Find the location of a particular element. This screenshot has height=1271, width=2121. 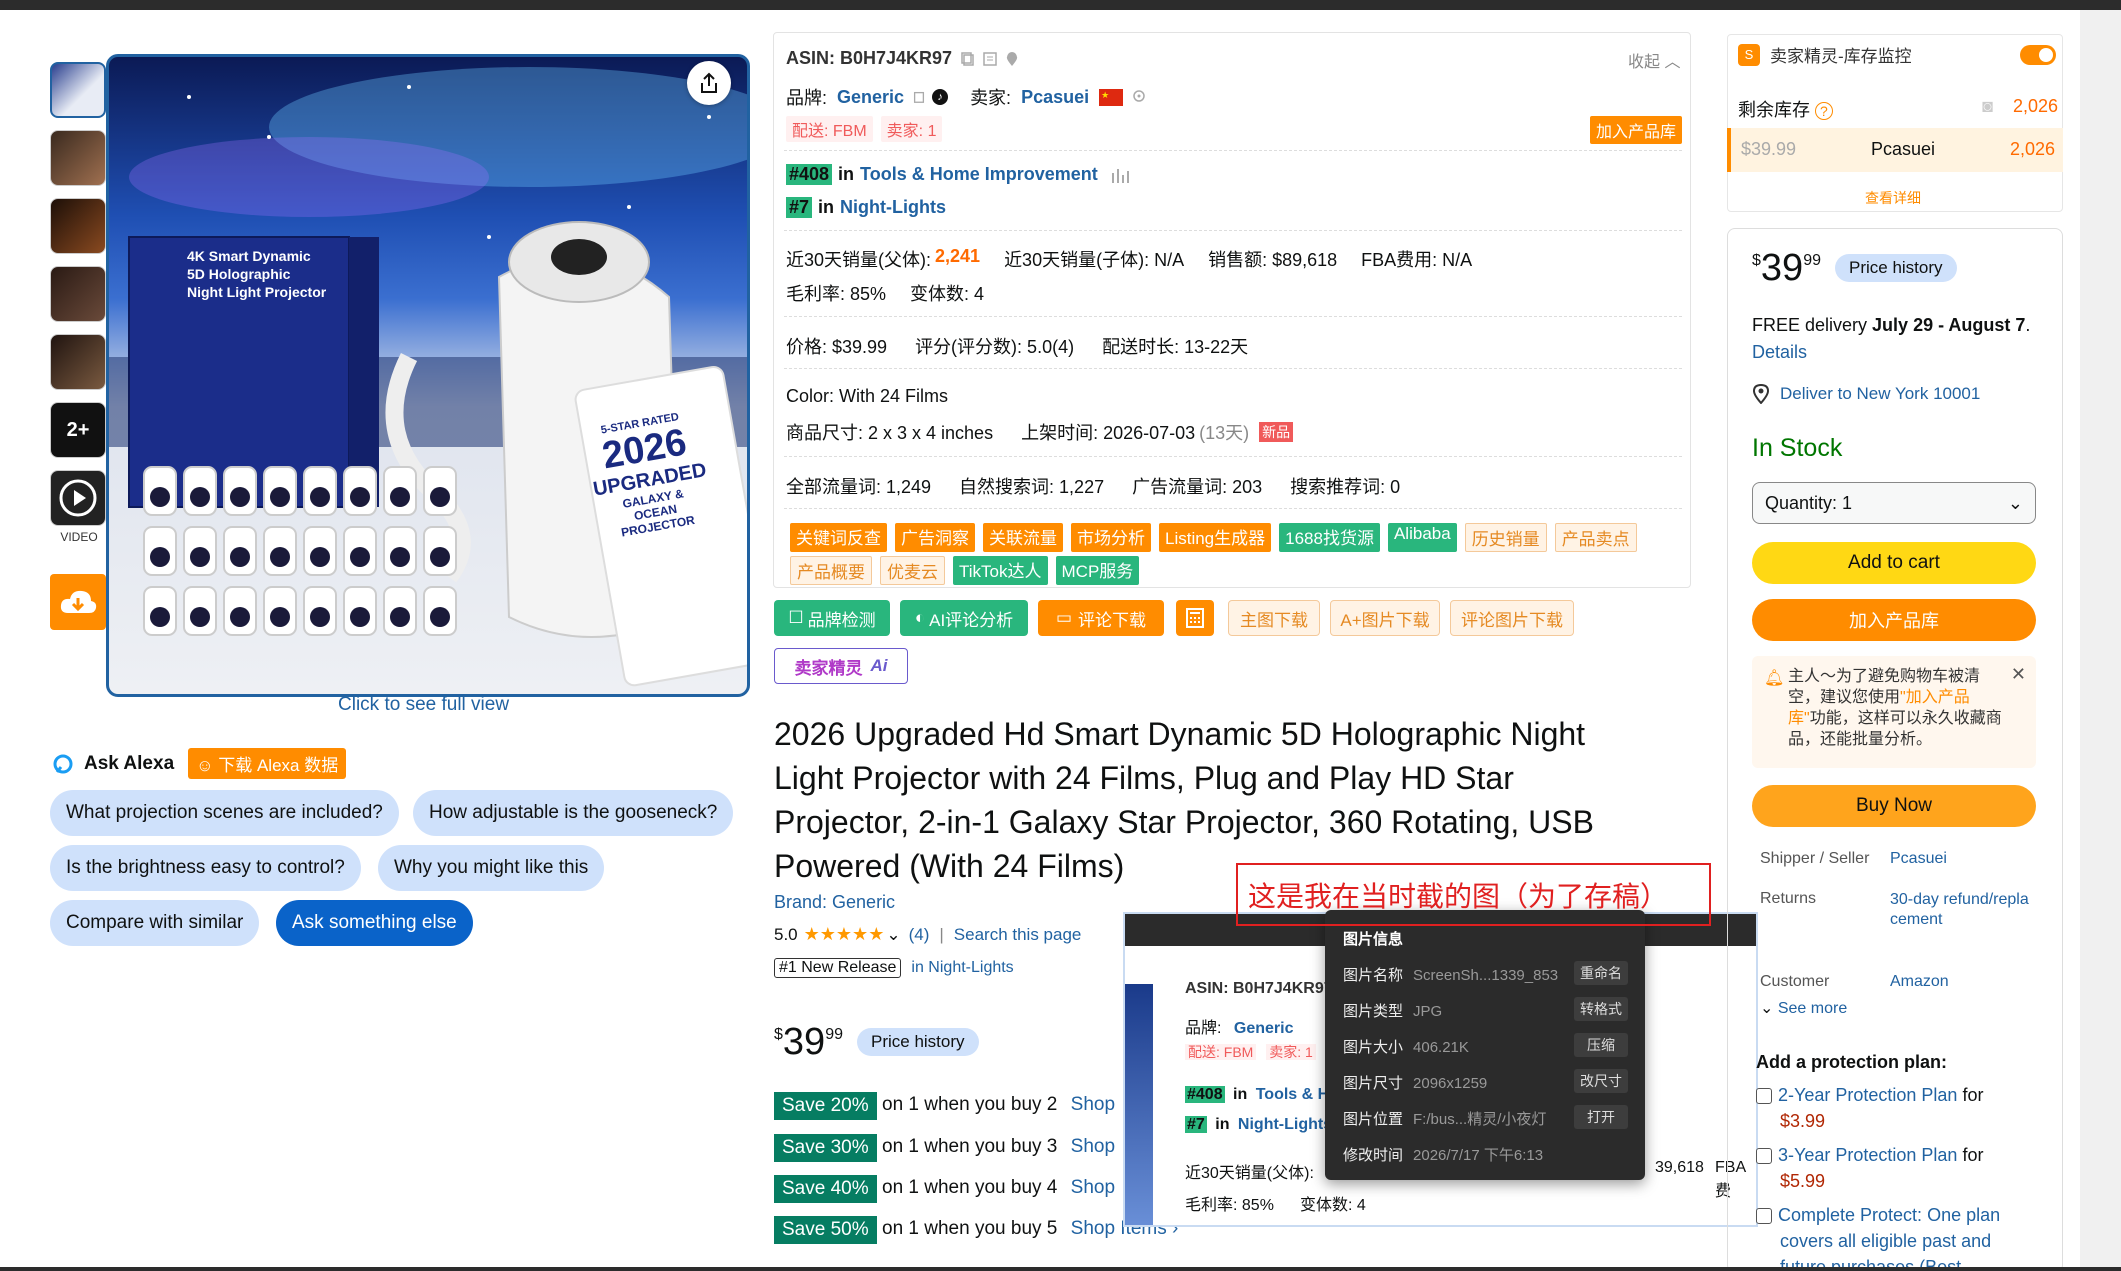

alexa-chip-5: Compare with similar is located at coordinates (155, 923).